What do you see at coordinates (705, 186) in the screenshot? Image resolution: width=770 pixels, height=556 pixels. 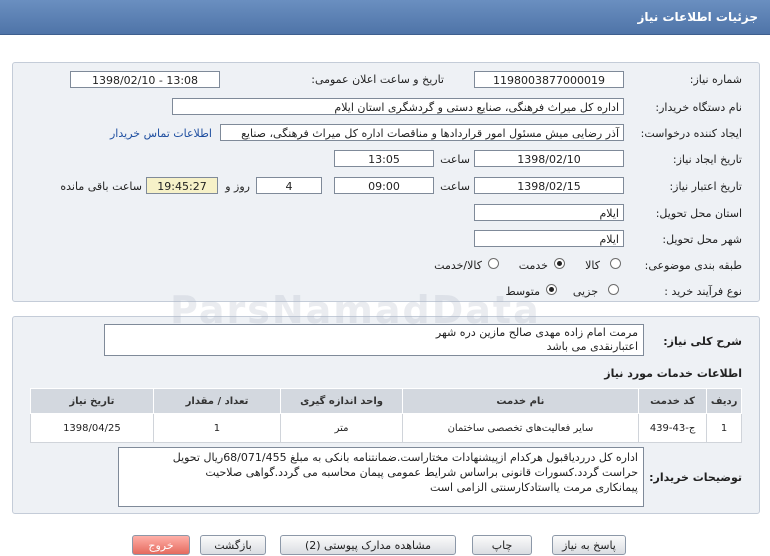 I see `validity-date-label: تاریخ اعتبار نیاز:` at bounding box center [705, 186].